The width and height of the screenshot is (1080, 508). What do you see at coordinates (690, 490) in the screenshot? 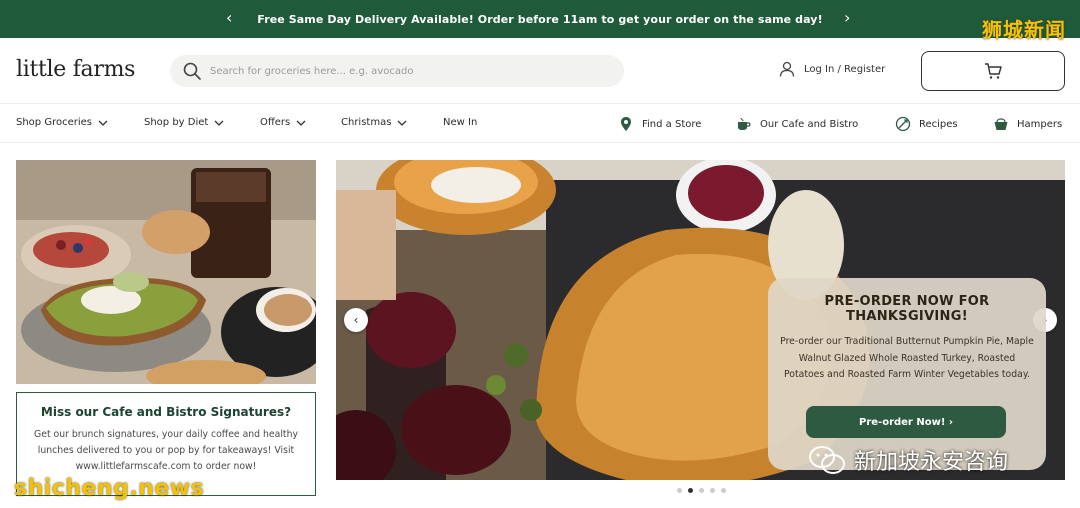
I see `carousel-dot-active` at bounding box center [690, 490].